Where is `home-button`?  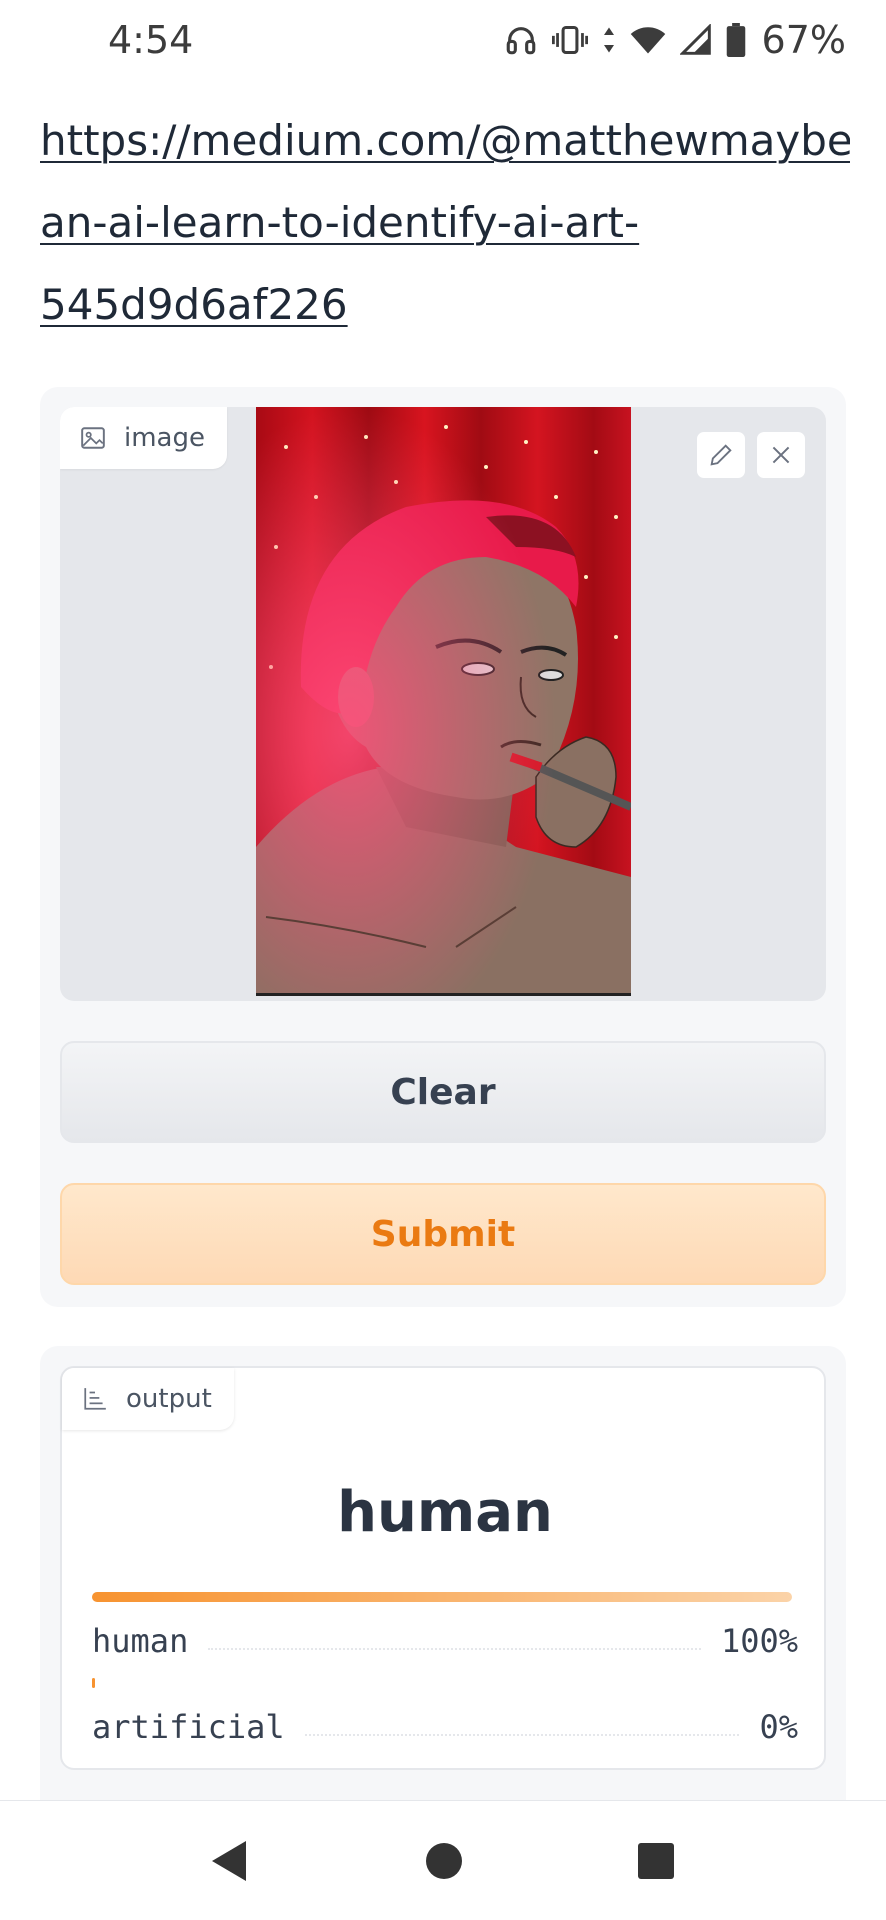 home-button is located at coordinates (444, 1863).